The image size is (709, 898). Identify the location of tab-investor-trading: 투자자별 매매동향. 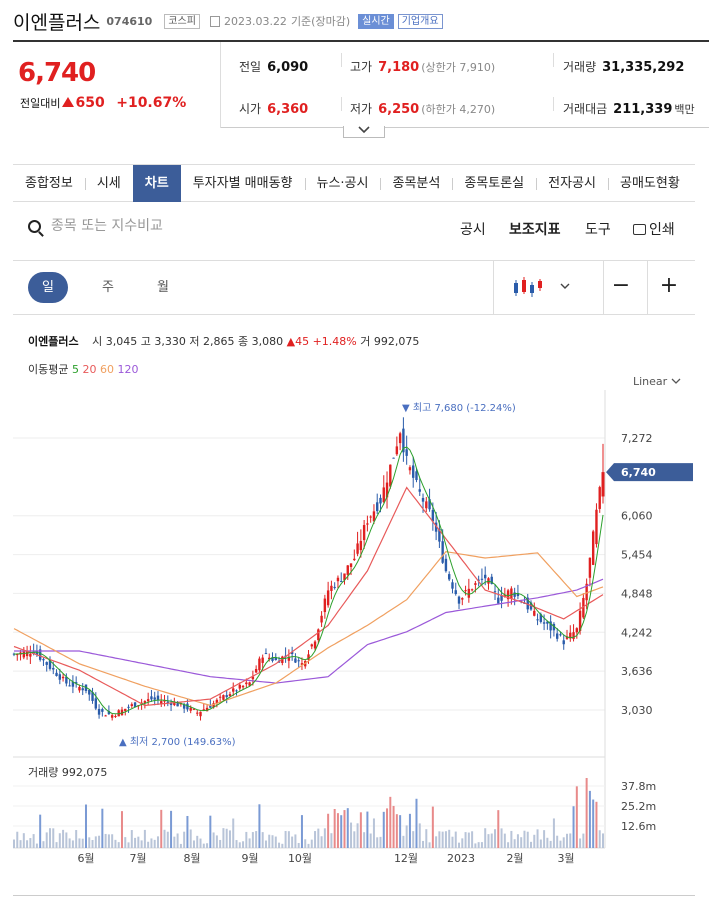
(243, 183).